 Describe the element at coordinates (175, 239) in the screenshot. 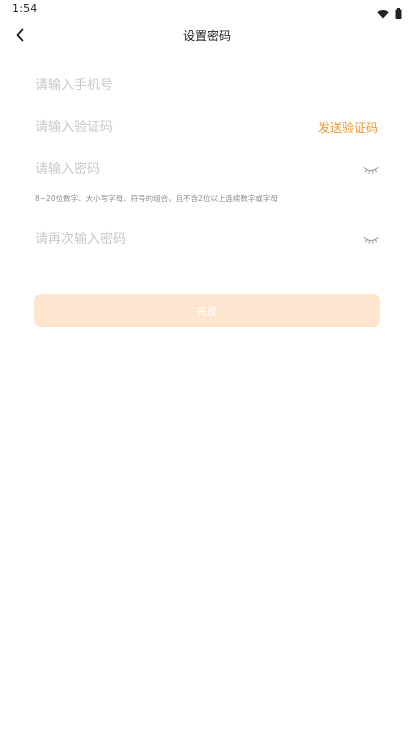

I see `confirm-password-input` at that location.